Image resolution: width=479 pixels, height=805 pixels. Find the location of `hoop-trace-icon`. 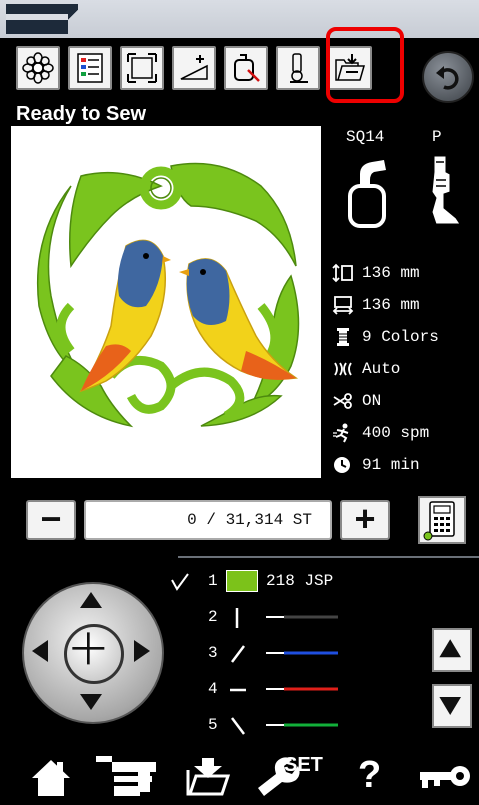

hoop-trace-icon is located at coordinates (247, 68).